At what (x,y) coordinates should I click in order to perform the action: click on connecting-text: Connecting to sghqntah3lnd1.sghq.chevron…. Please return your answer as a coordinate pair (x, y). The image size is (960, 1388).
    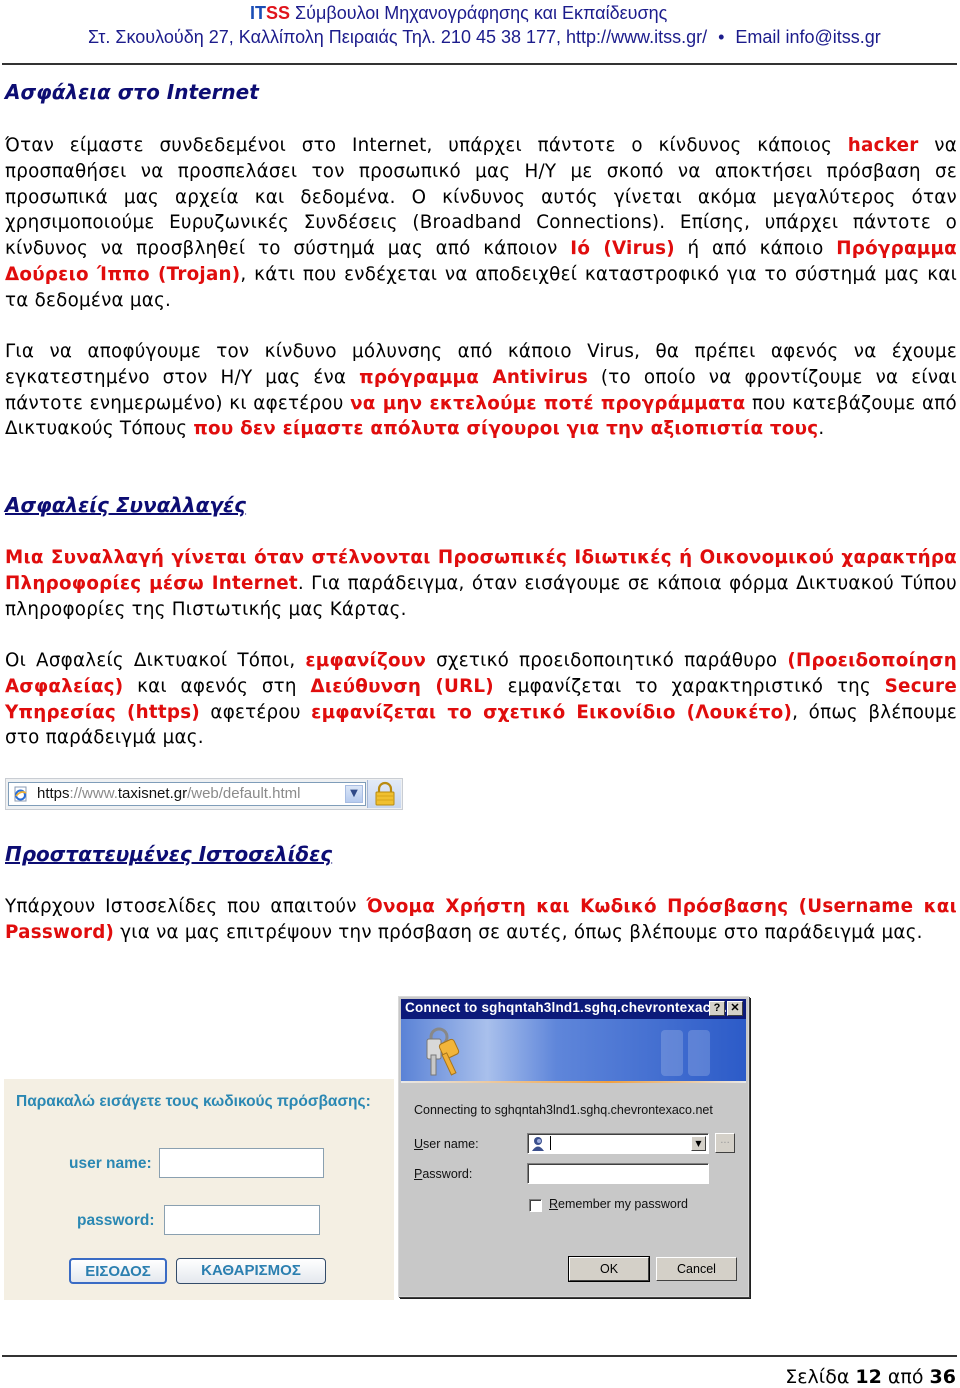
    Looking at the image, I should click on (563, 1110).